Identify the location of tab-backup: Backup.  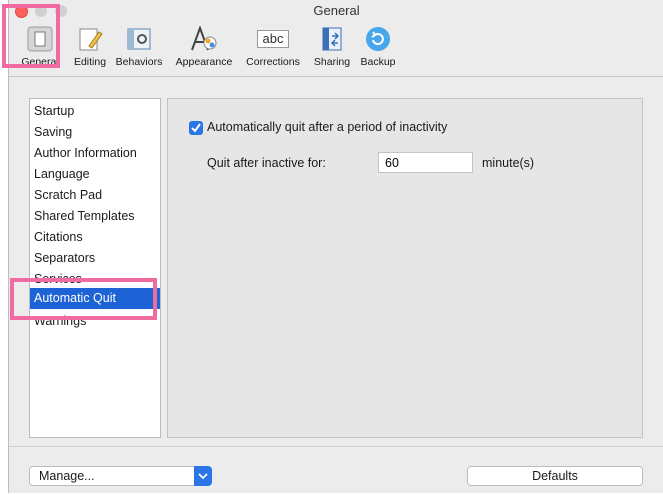
(378, 47).